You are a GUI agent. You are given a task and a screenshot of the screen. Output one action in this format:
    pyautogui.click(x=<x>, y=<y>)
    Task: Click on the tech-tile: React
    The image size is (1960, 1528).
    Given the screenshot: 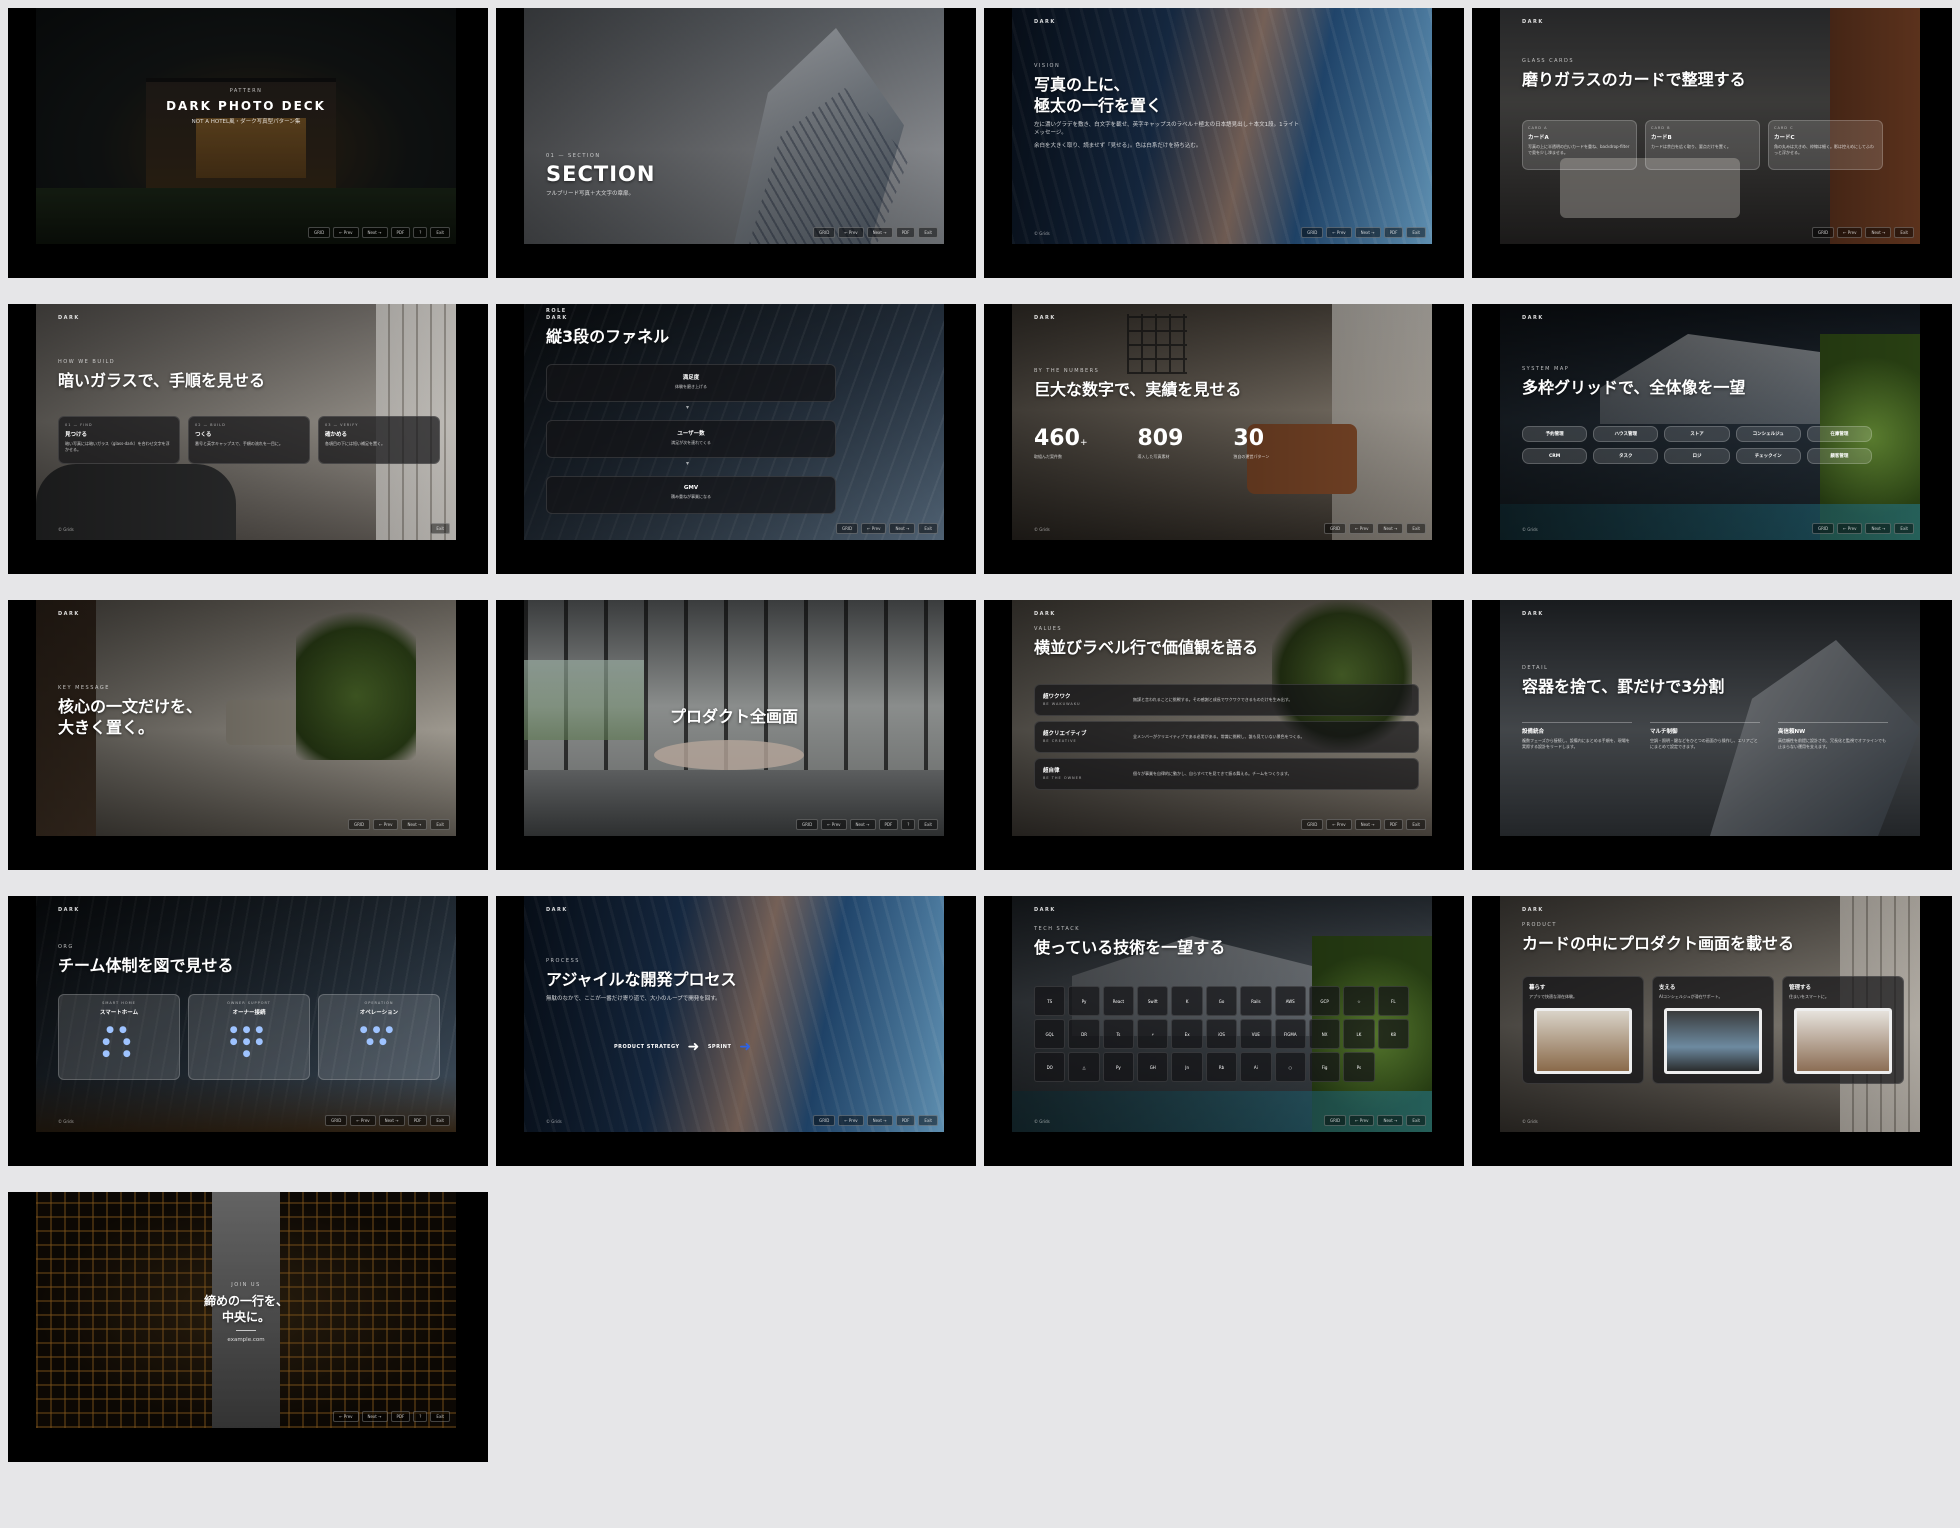 What is the action you would take?
    pyautogui.click(x=1118, y=1001)
    